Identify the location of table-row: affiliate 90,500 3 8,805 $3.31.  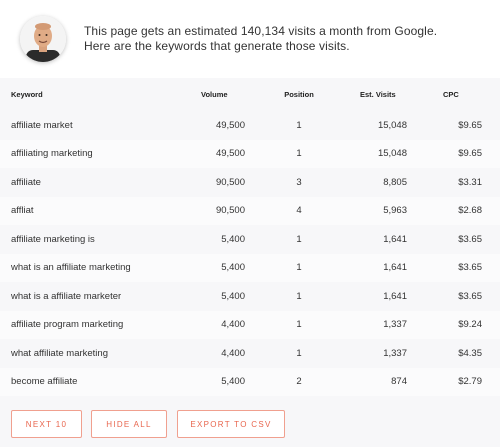
(250, 182).